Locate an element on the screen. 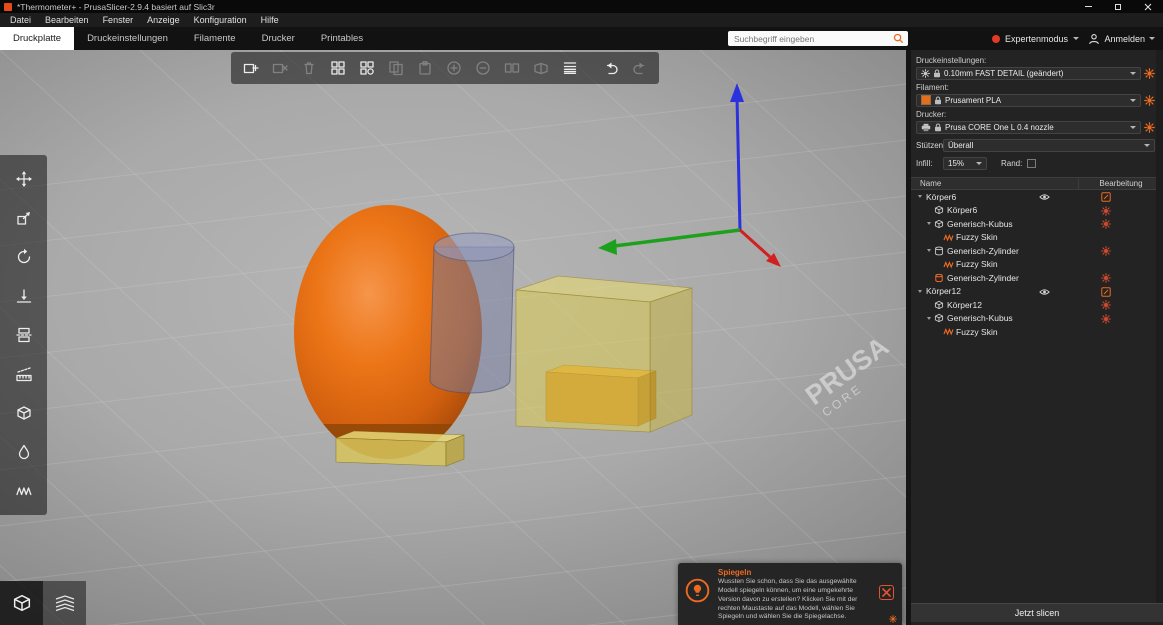 The width and height of the screenshot is (1163, 625). undo-button is located at coordinates (610, 68).